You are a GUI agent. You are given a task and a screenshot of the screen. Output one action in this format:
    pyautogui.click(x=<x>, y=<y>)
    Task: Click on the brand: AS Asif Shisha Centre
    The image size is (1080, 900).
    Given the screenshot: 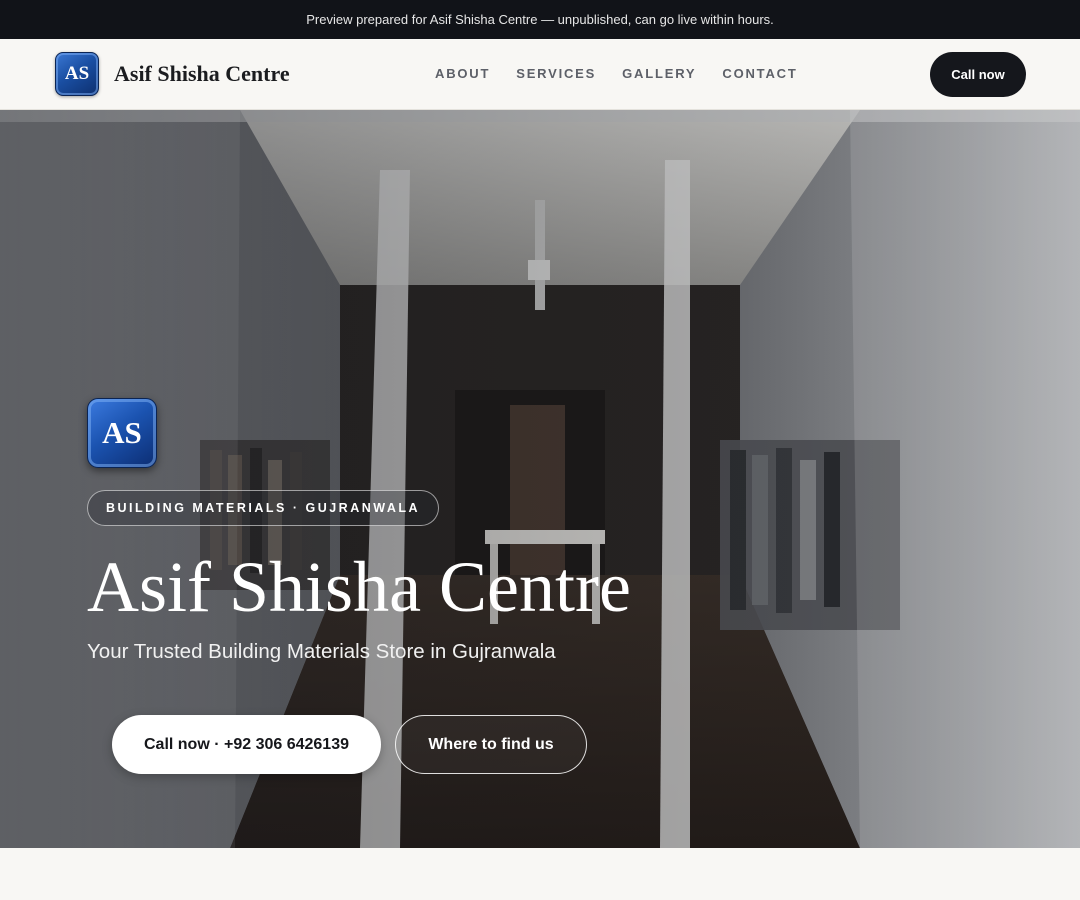 What is the action you would take?
    pyautogui.click(x=172, y=74)
    